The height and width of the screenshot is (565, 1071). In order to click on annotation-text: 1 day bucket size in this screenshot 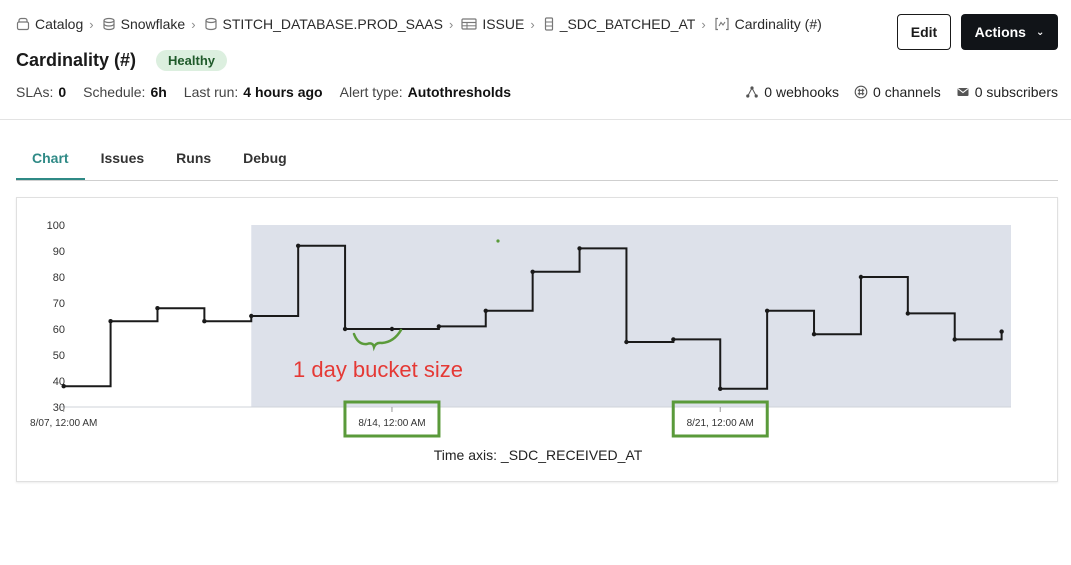, I will do `click(378, 369)`.